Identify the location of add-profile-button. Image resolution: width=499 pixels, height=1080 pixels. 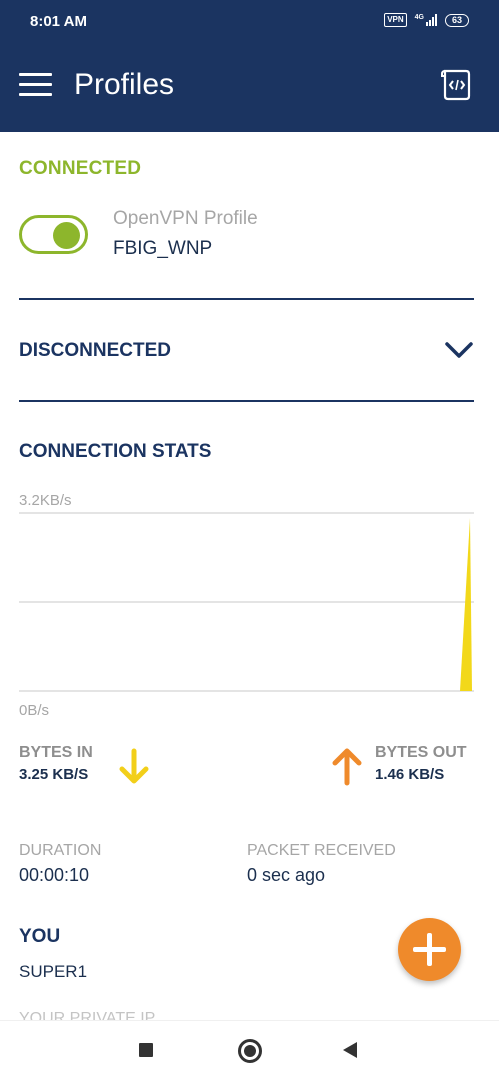
(429, 949).